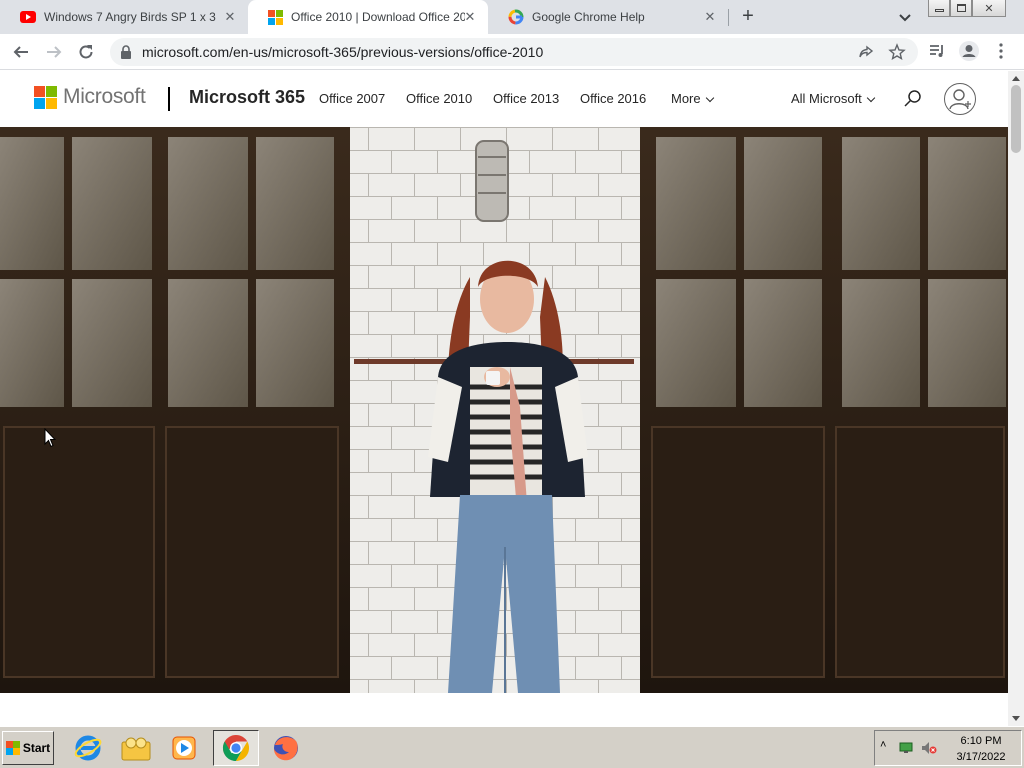  I want to click on media-player-icon, so click(184, 748).